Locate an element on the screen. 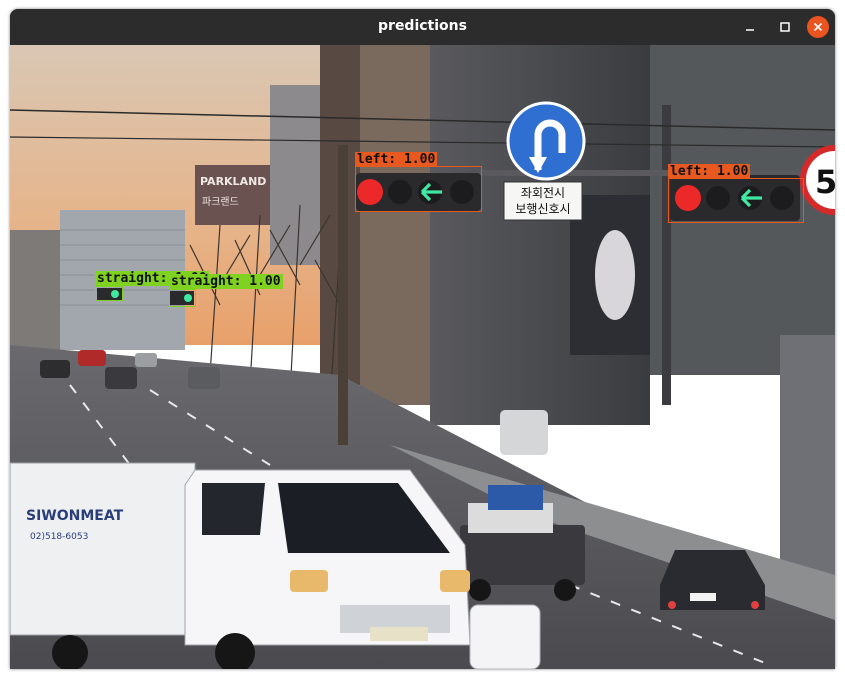  truck-brand: SIWONMEAT is located at coordinates (75, 516).